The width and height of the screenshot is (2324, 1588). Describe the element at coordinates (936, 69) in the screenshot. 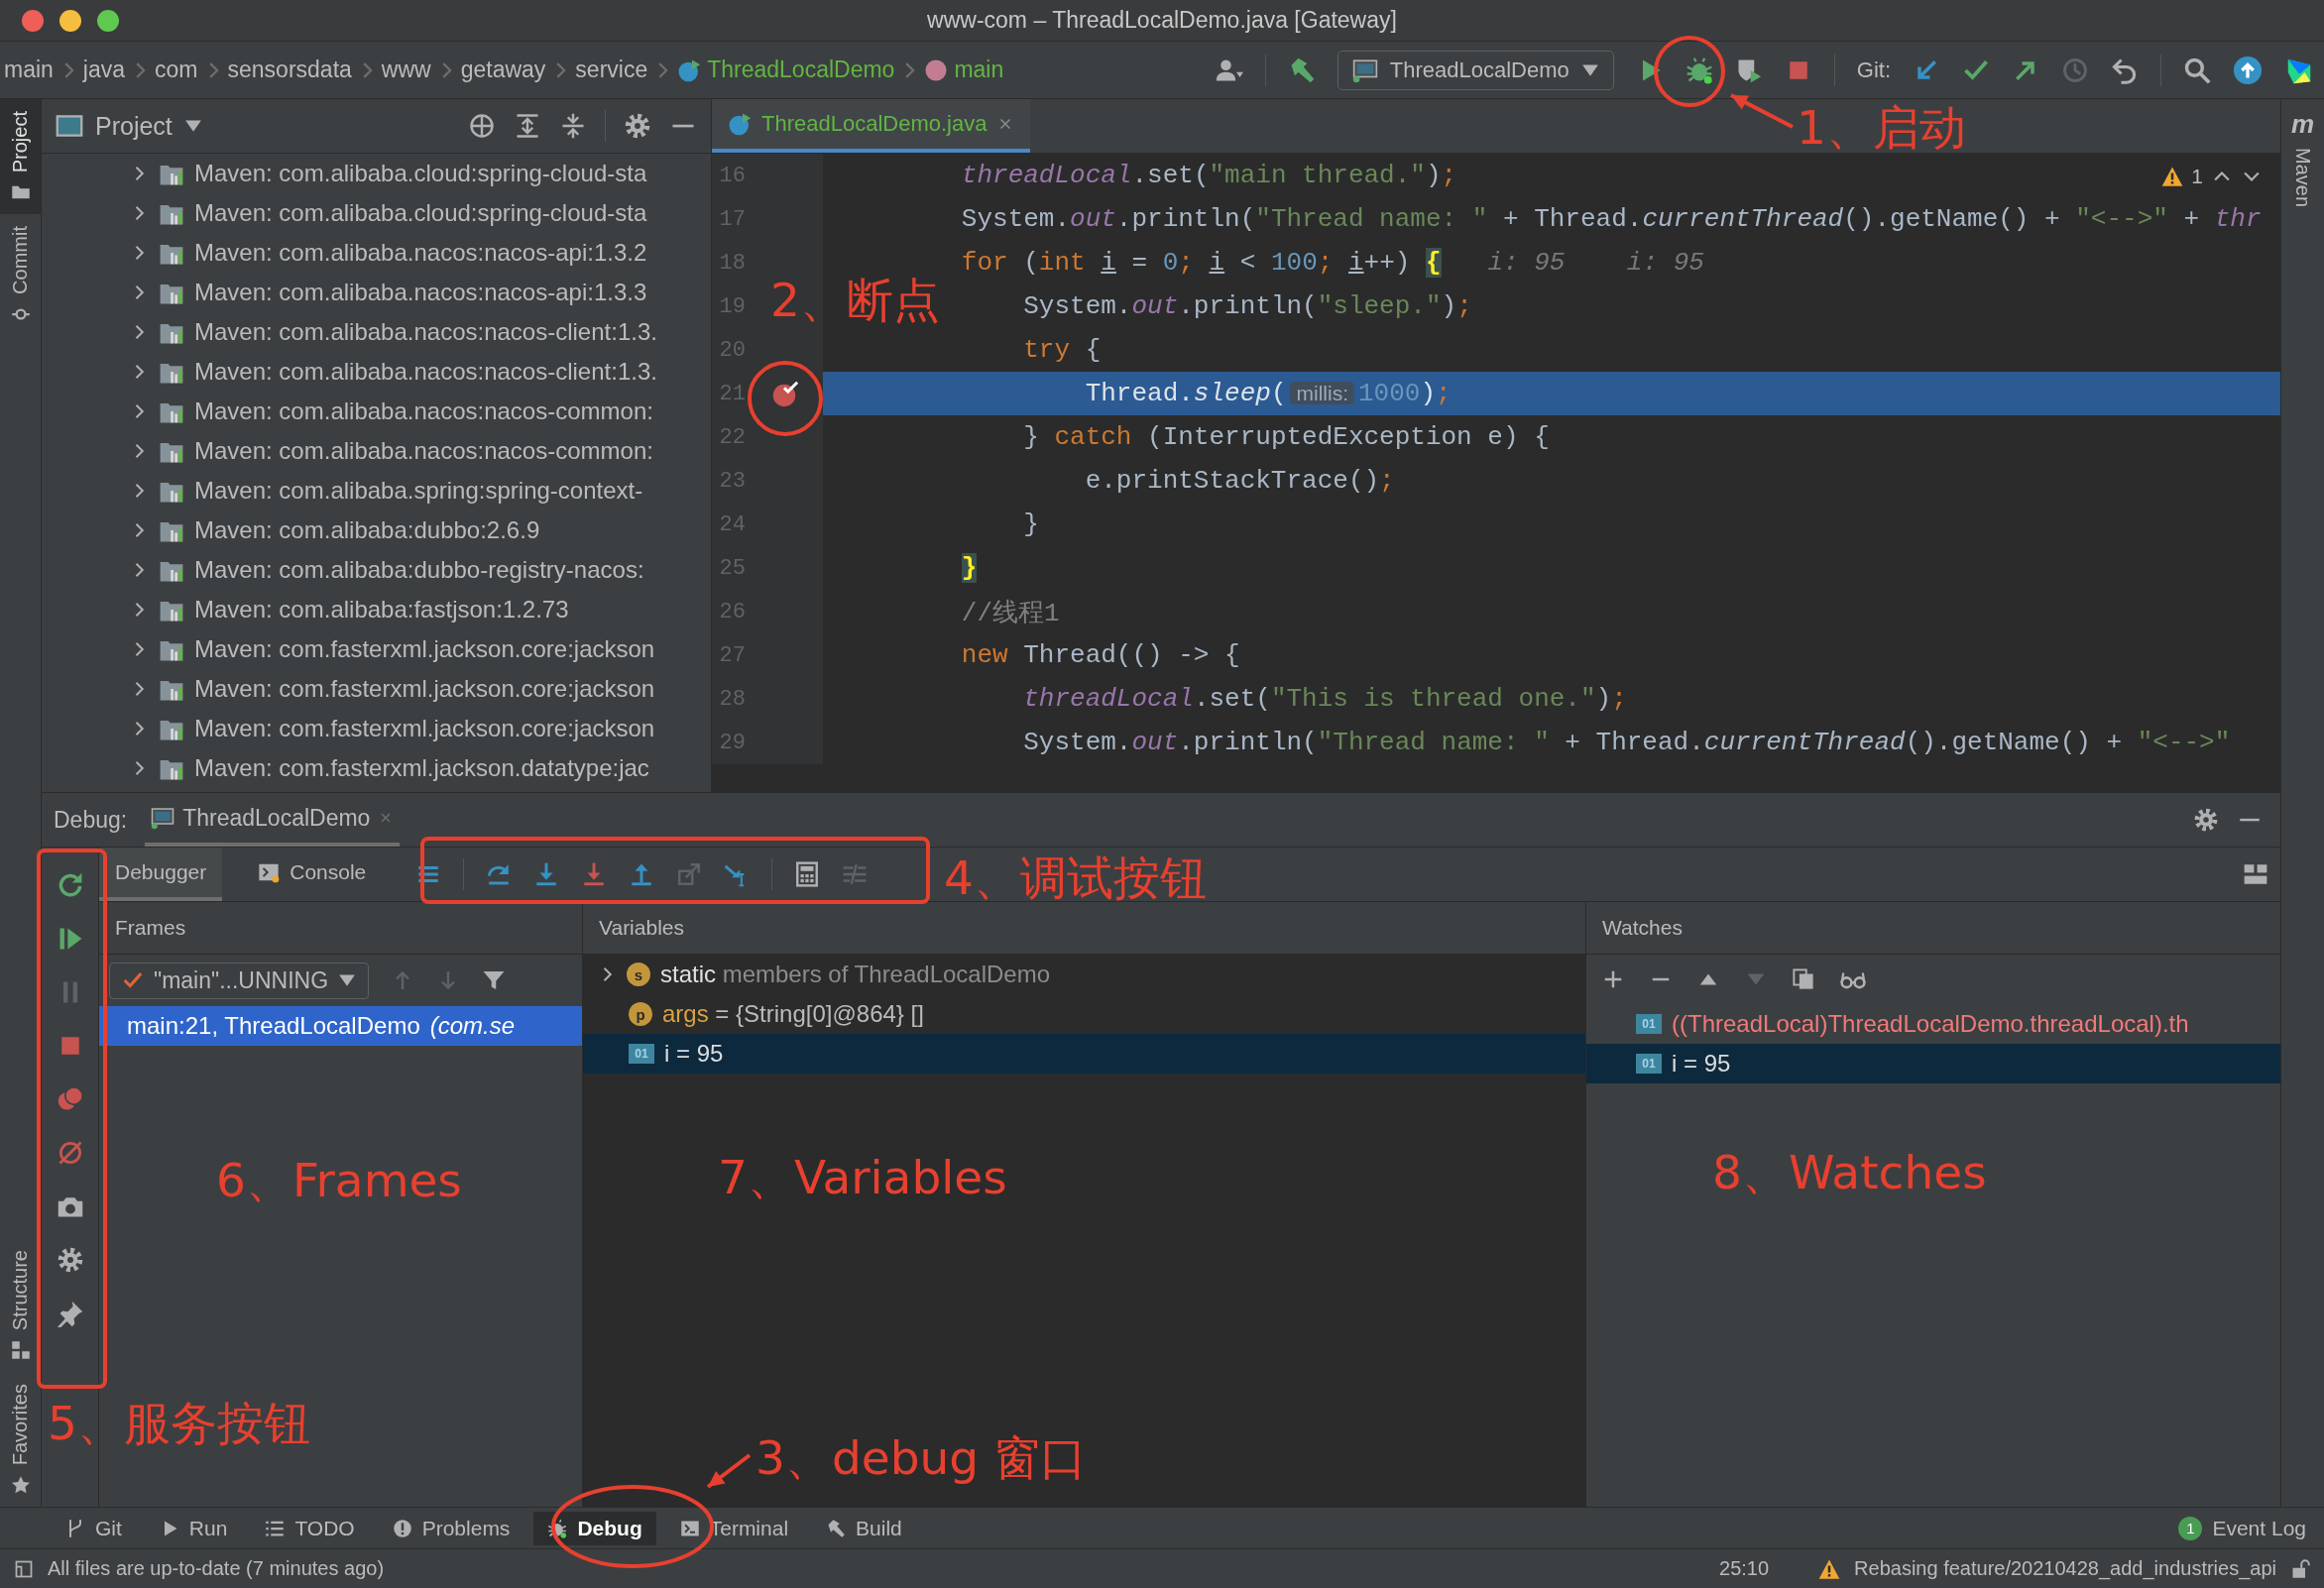

I see `method-icon` at that location.